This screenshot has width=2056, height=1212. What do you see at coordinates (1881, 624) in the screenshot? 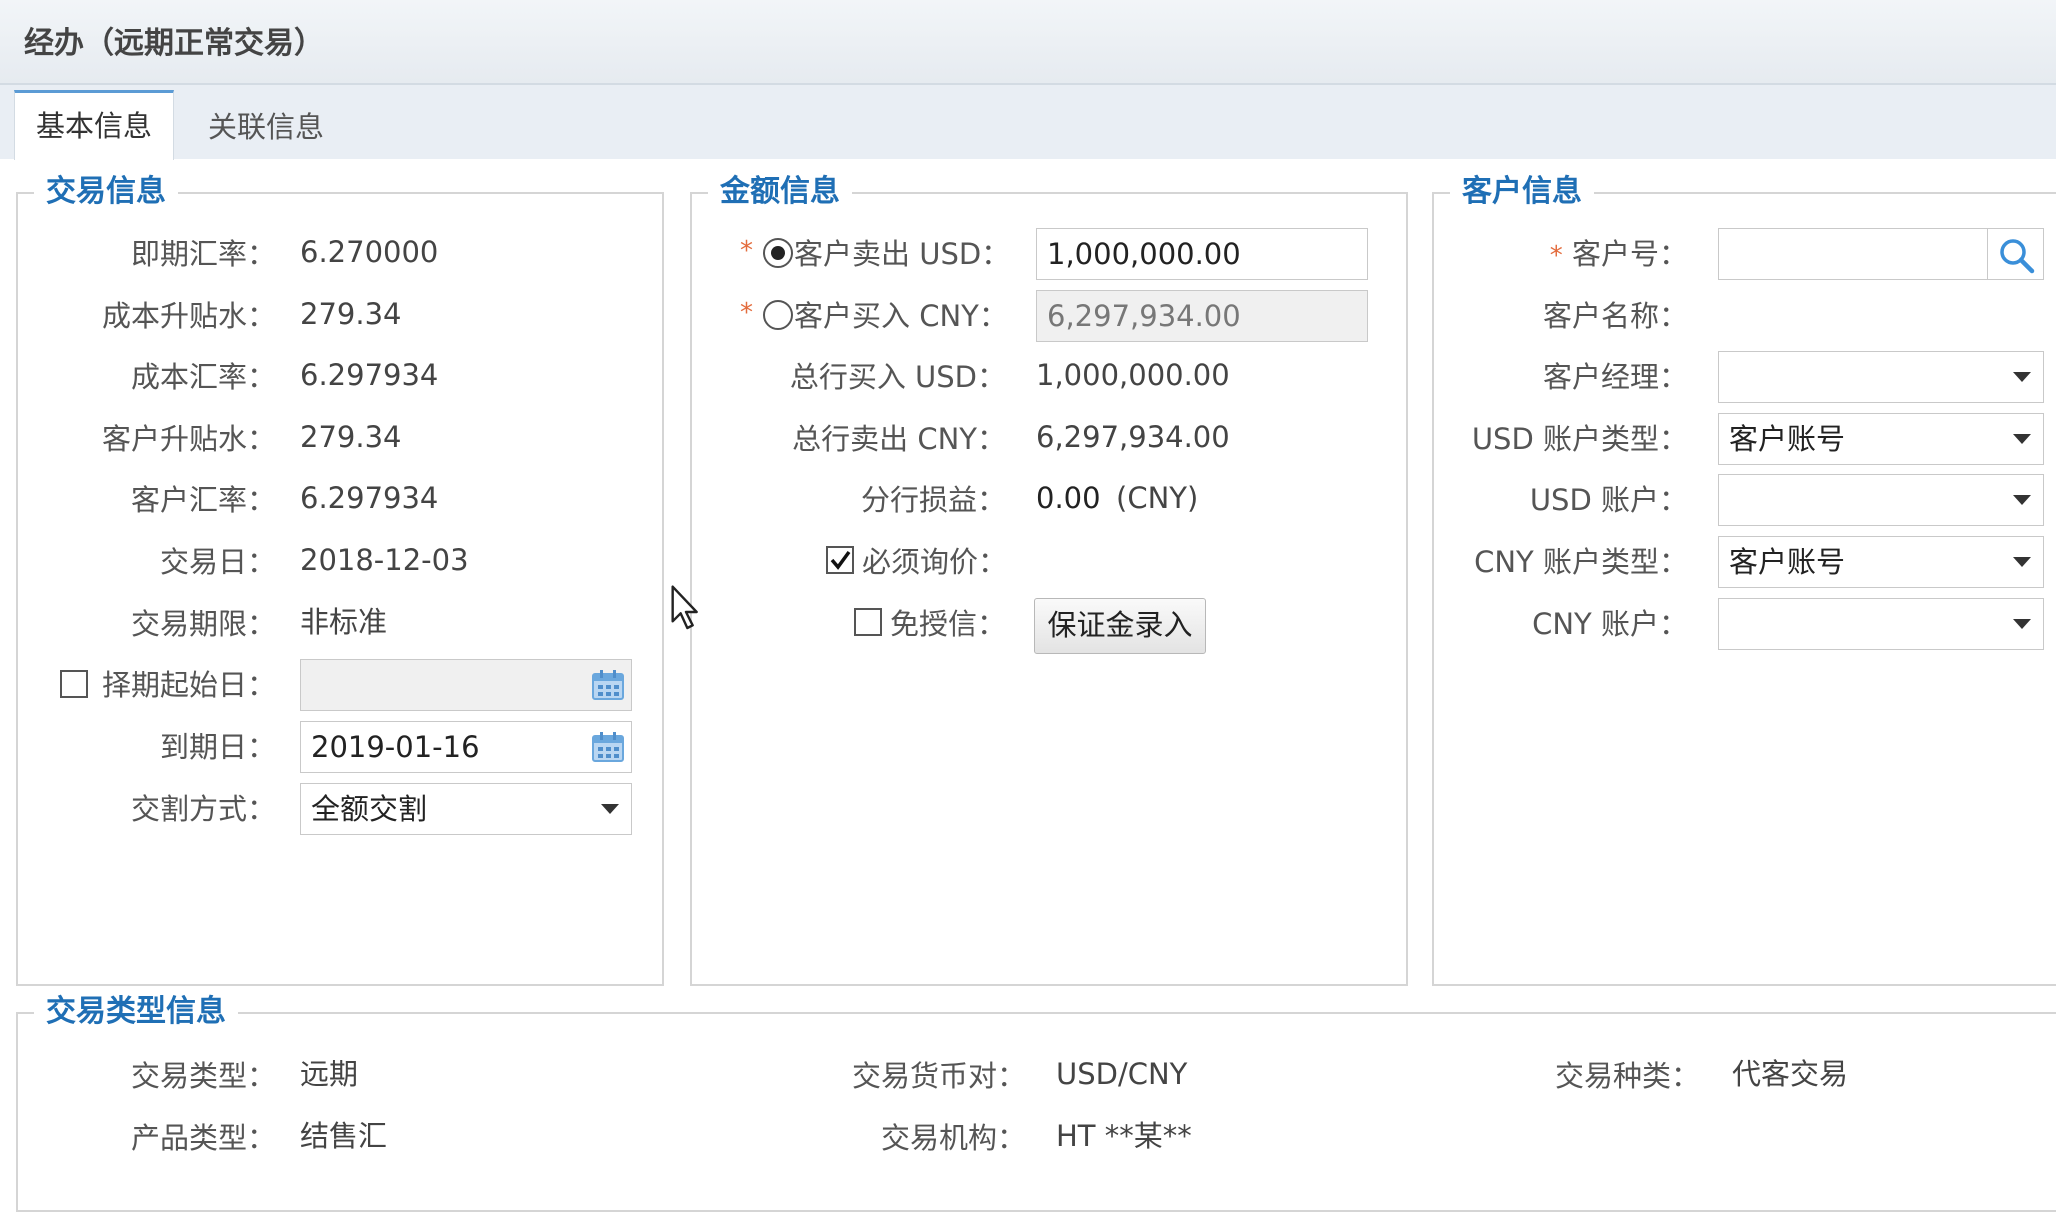
I see `cny-account-select` at bounding box center [1881, 624].